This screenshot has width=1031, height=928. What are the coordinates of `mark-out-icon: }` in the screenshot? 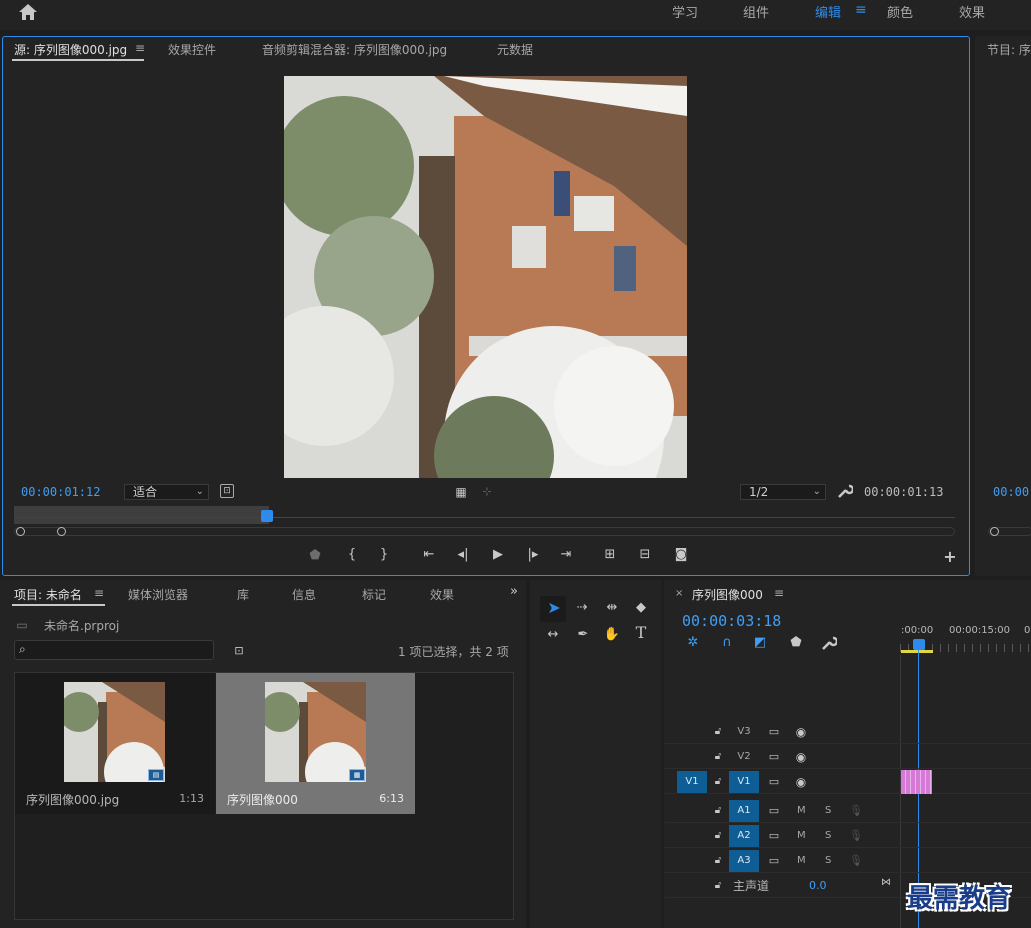 It's located at (384, 555).